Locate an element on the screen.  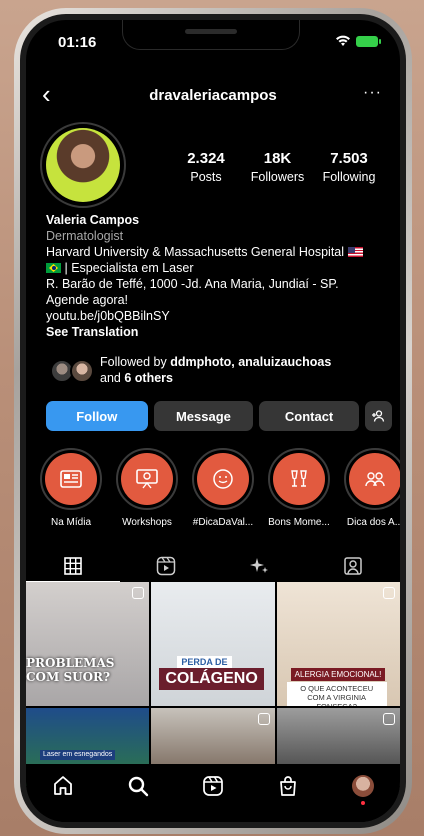
profile-avatar-ring is located at coordinates (83, 165).